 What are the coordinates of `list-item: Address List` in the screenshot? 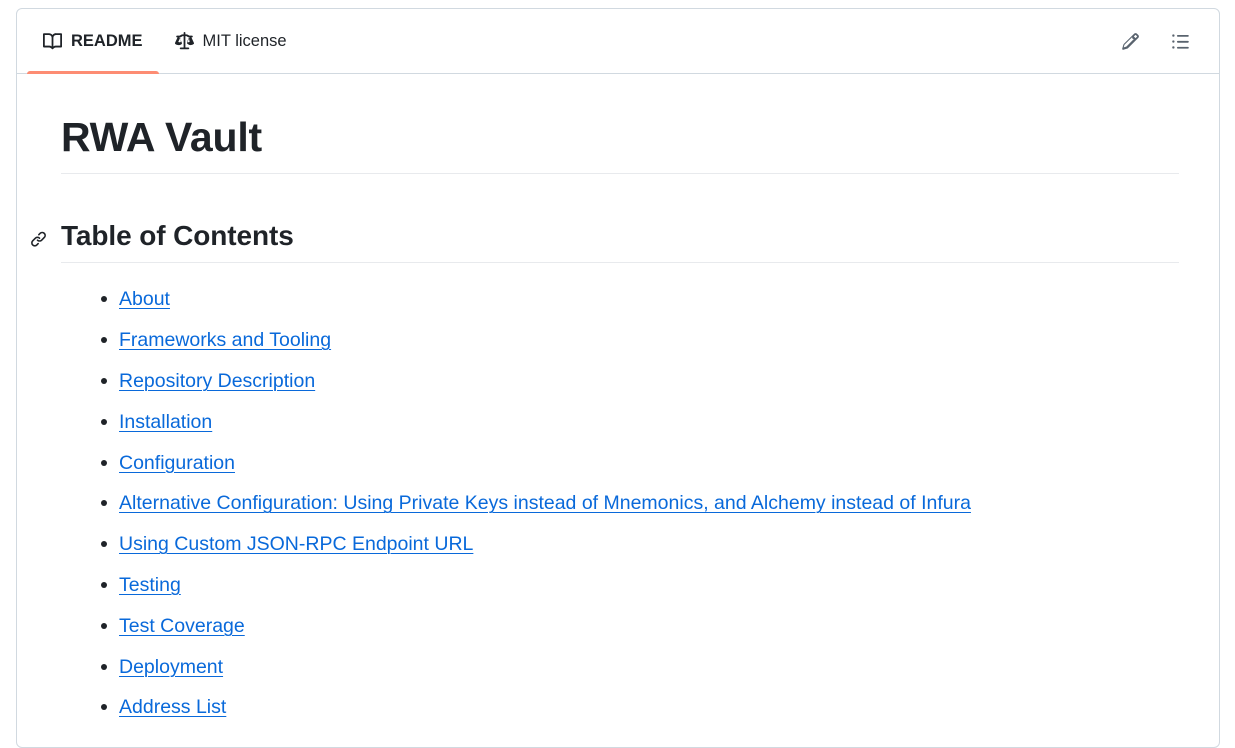 It's located at (640, 707).